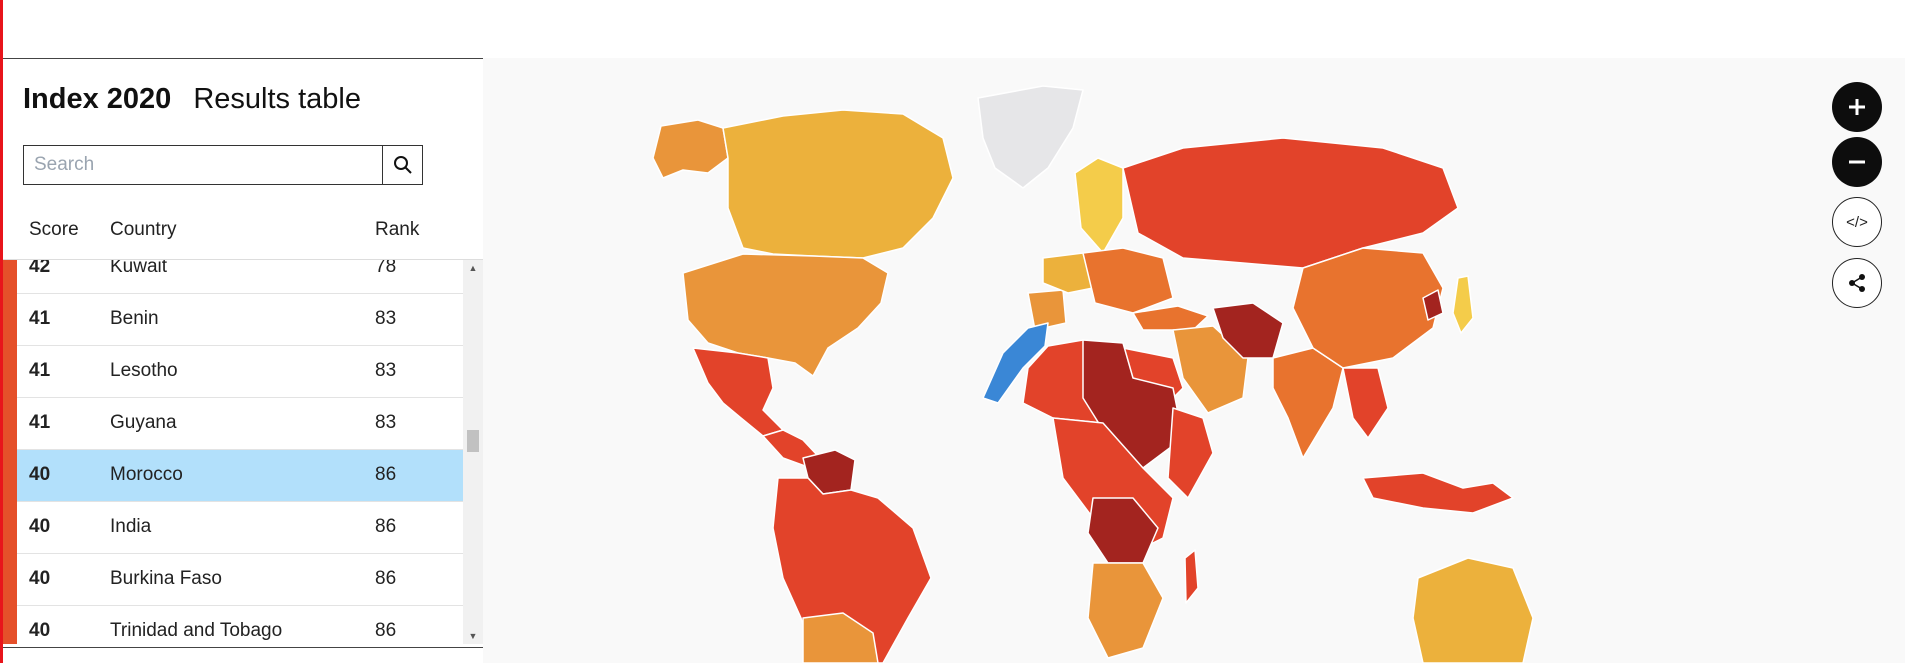 The height and width of the screenshot is (664, 1905). What do you see at coordinates (143, 422) in the screenshot?
I see `row-country: Guyana` at bounding box center [143, 422].